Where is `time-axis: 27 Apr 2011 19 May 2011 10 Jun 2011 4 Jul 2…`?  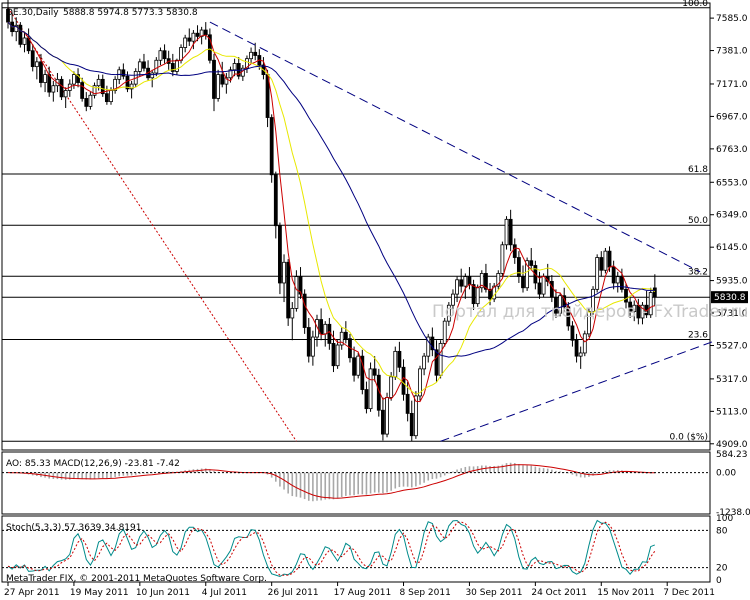
time-axis: 27 Apr 2011 19 May 2011 10 Jun 2011 4 Jul 2… is located at coordinates (359, 590).